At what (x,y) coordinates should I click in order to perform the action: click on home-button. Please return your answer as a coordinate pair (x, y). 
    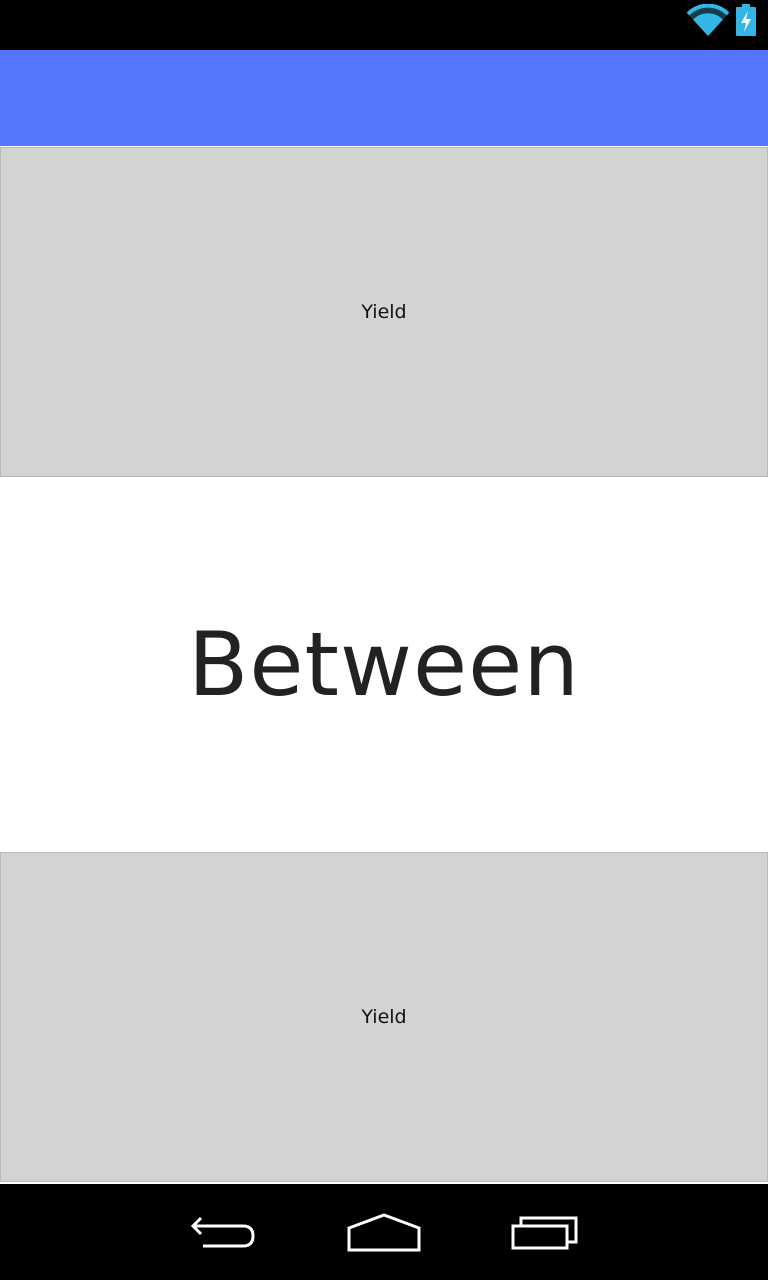
    Looking at the image, I should click on (384, 1232).